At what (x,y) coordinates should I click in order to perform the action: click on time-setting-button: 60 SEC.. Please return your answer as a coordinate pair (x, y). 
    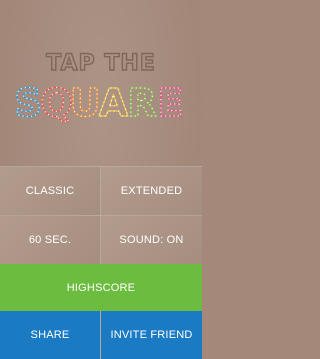
    Looking at the image, I should click on (50, 240).